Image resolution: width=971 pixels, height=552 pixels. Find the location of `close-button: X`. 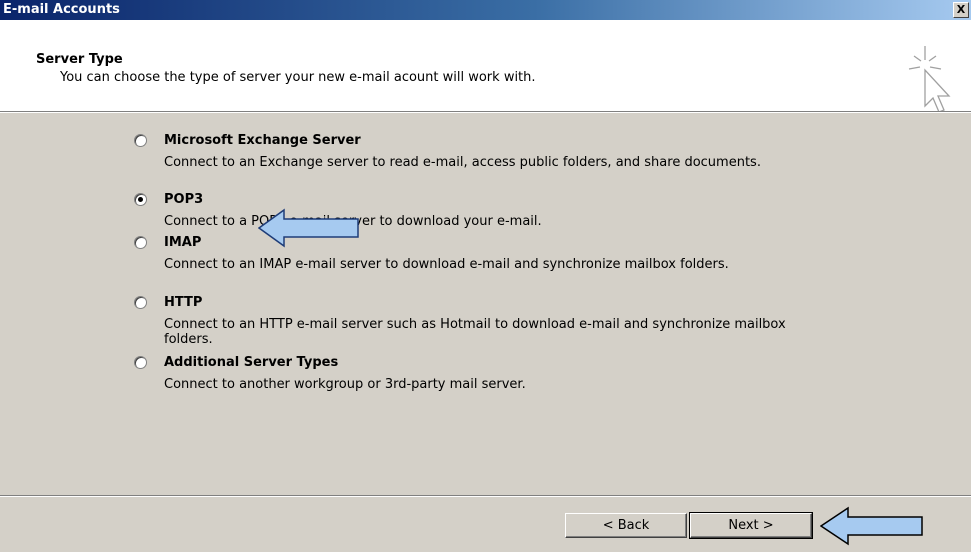

close-button: X is located at coordinates (961, 10).